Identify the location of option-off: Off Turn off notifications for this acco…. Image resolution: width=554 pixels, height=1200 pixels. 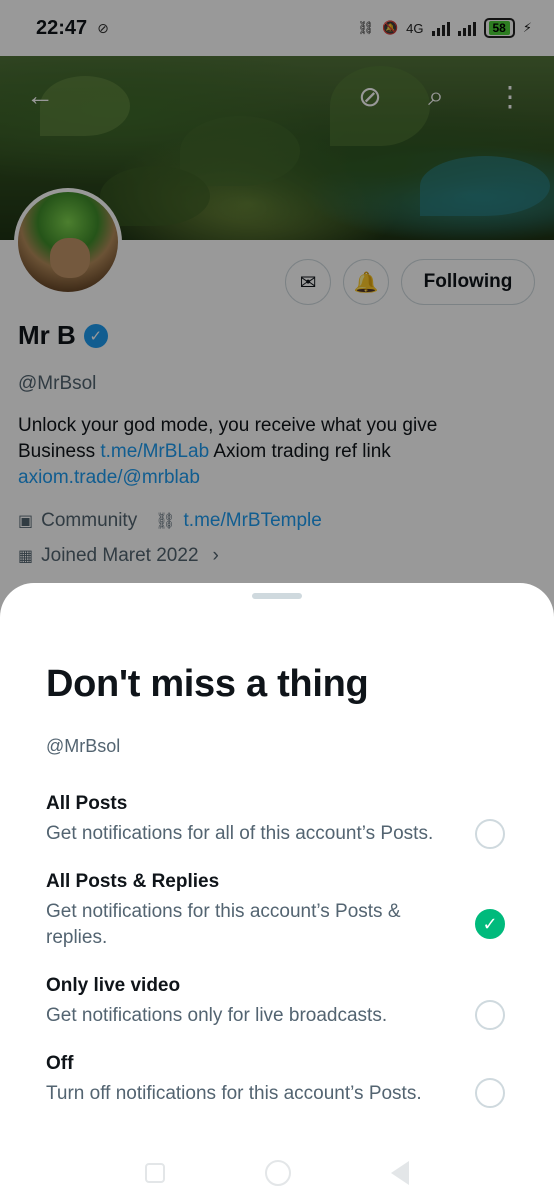
(281, 1080).